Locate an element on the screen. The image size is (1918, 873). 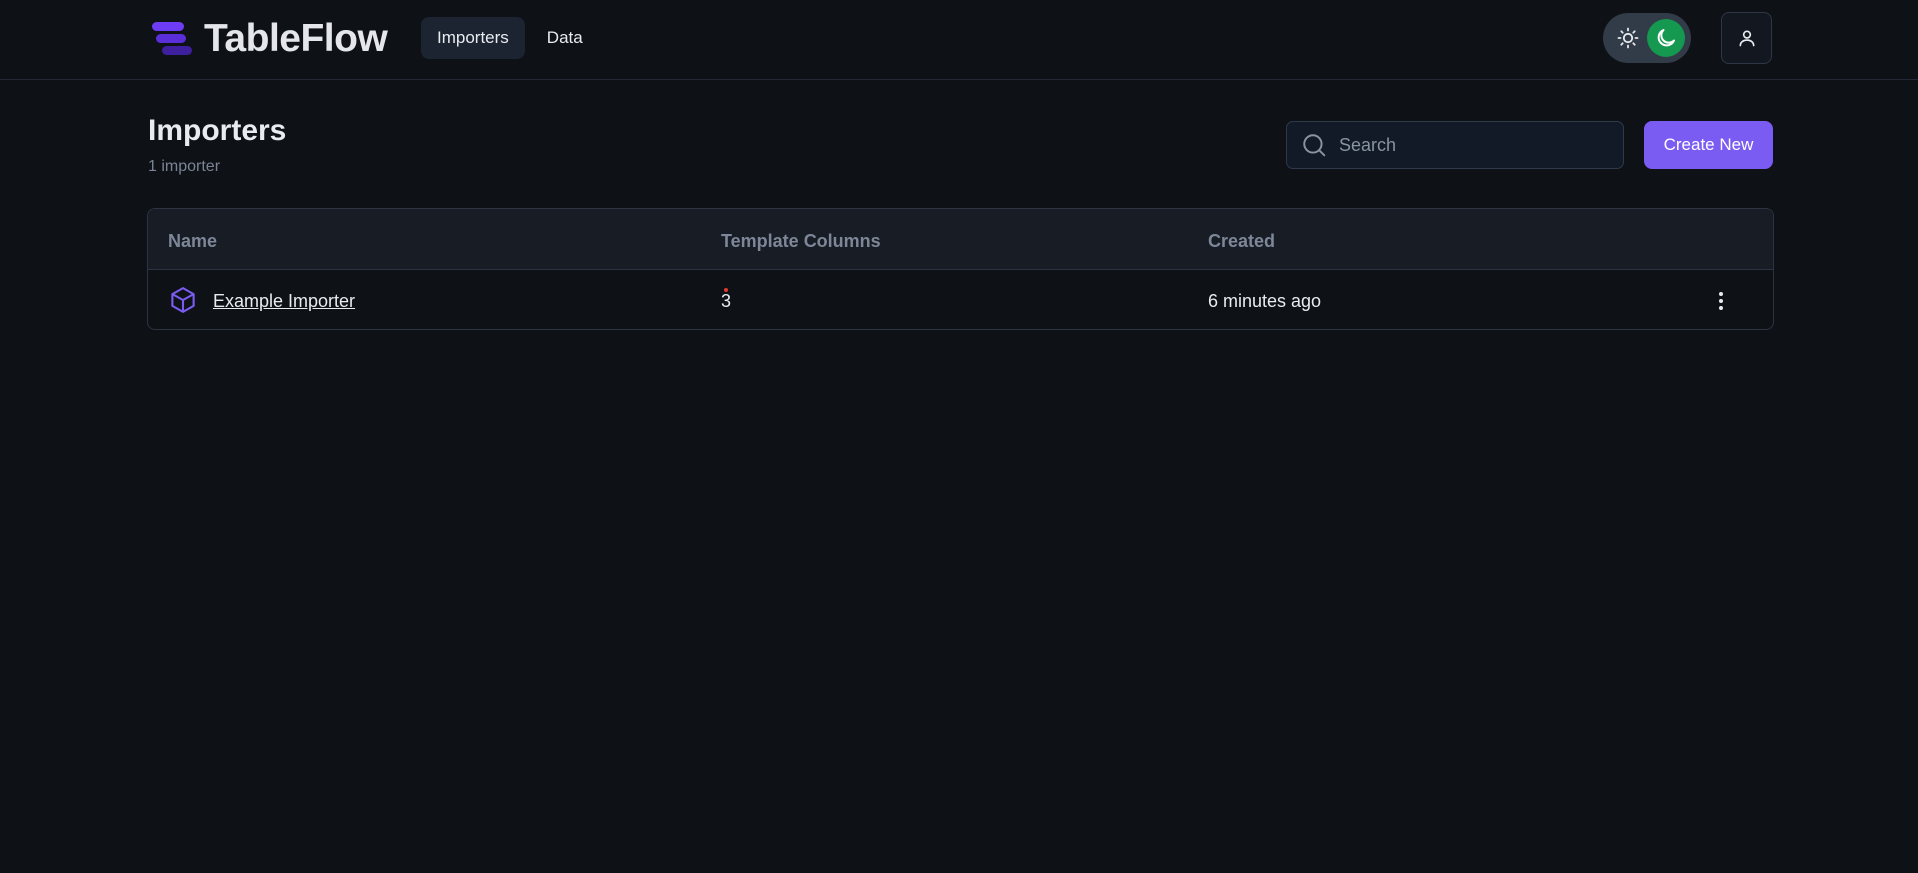
notification-dot is located at coordinates (726, 290).